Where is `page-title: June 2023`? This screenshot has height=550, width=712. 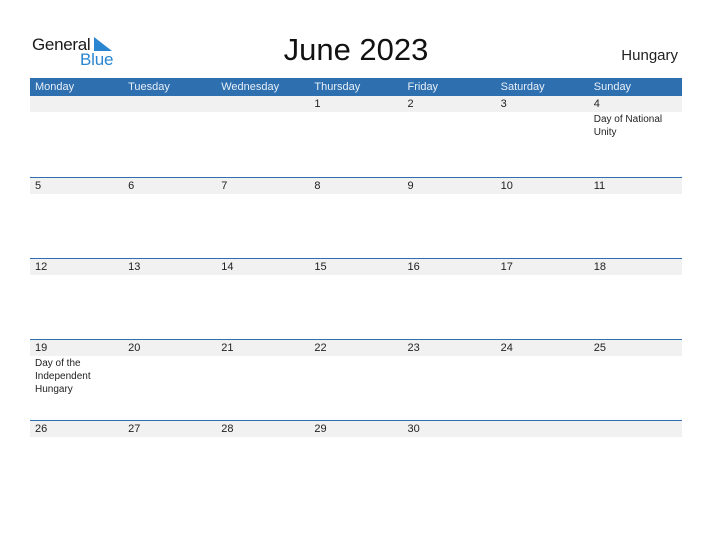
page-title: June 2023 is located at coordinates (356, 49).